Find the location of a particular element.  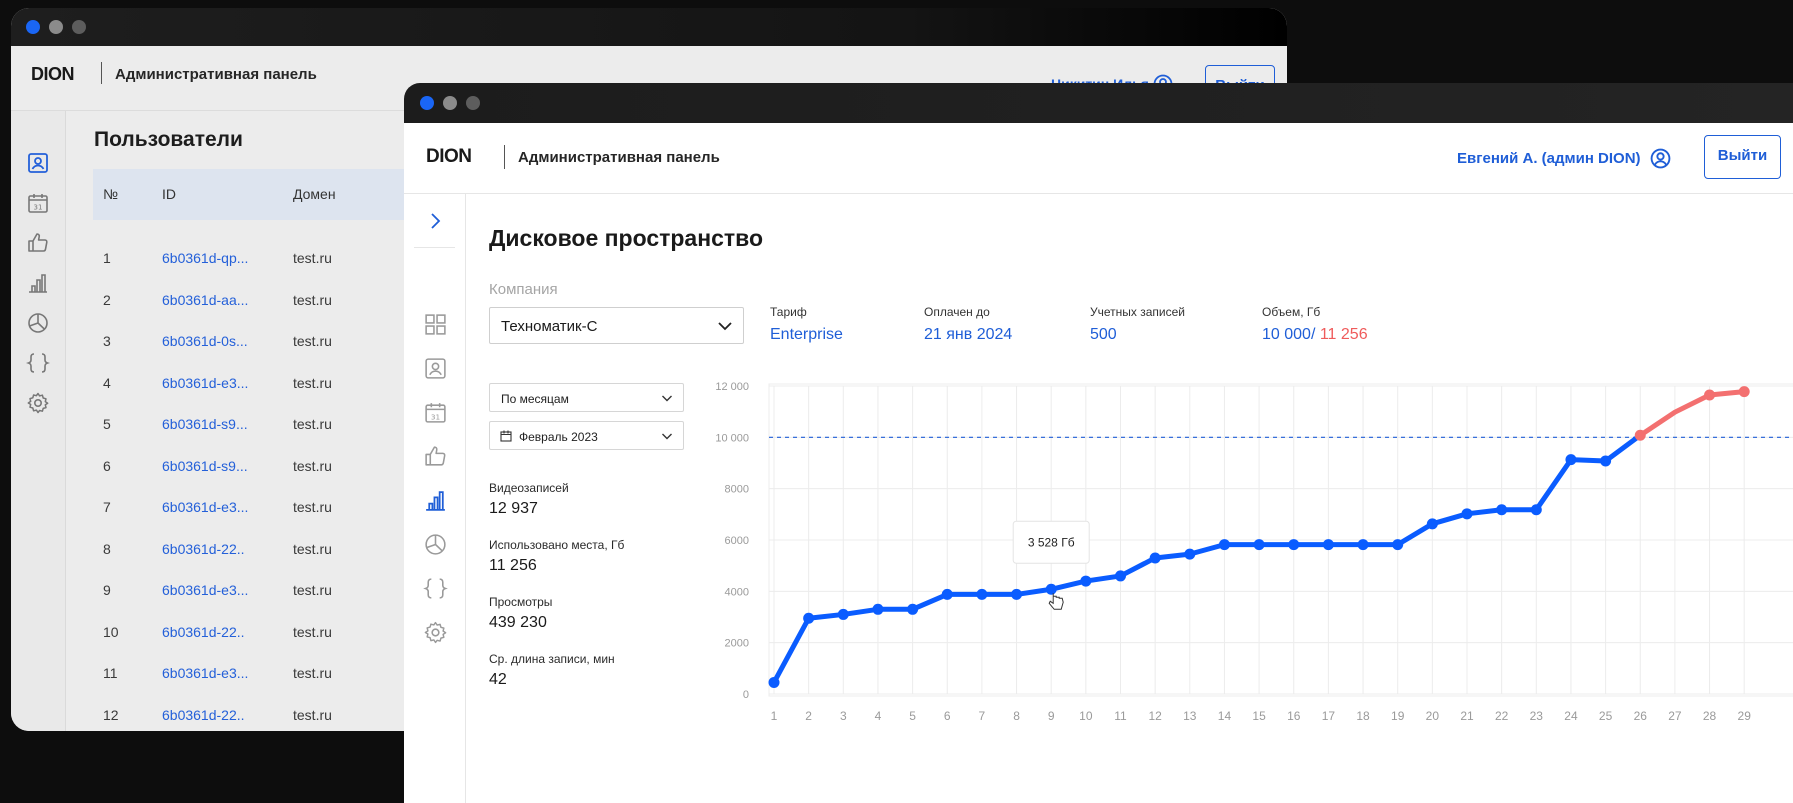

x-tick-label: 19 is located at coordinates (1398, 716).